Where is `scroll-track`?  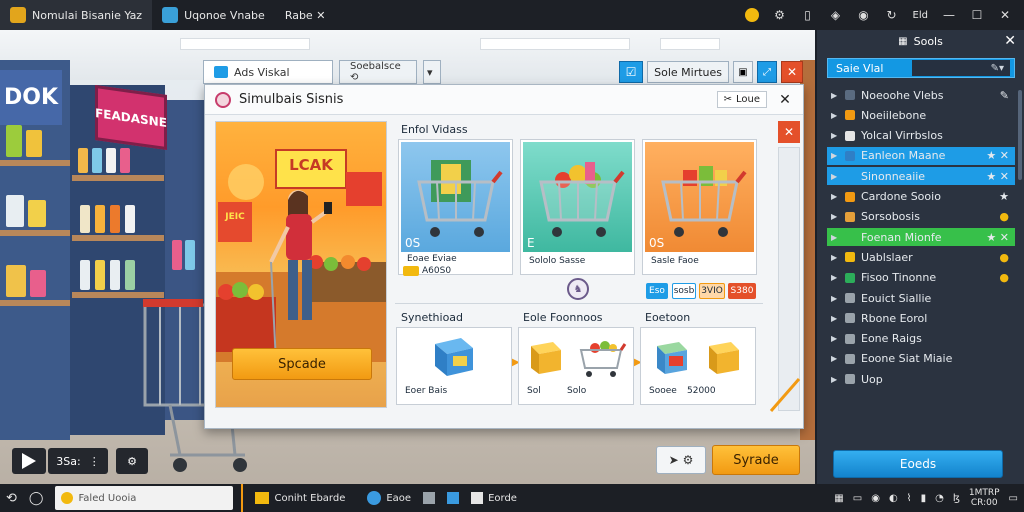
scroll-track is located at coordinates (789, 279).